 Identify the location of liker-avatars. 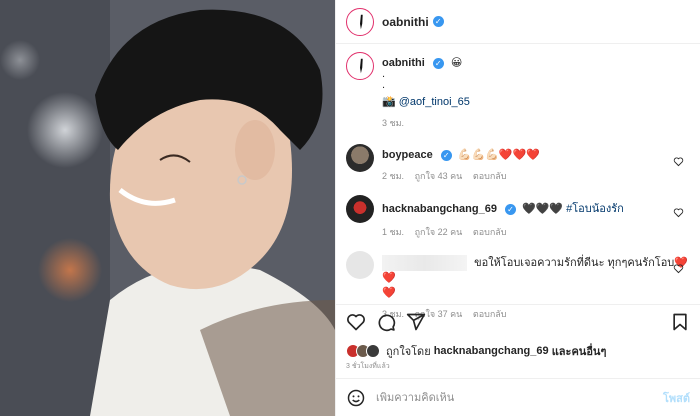
(363, 351).